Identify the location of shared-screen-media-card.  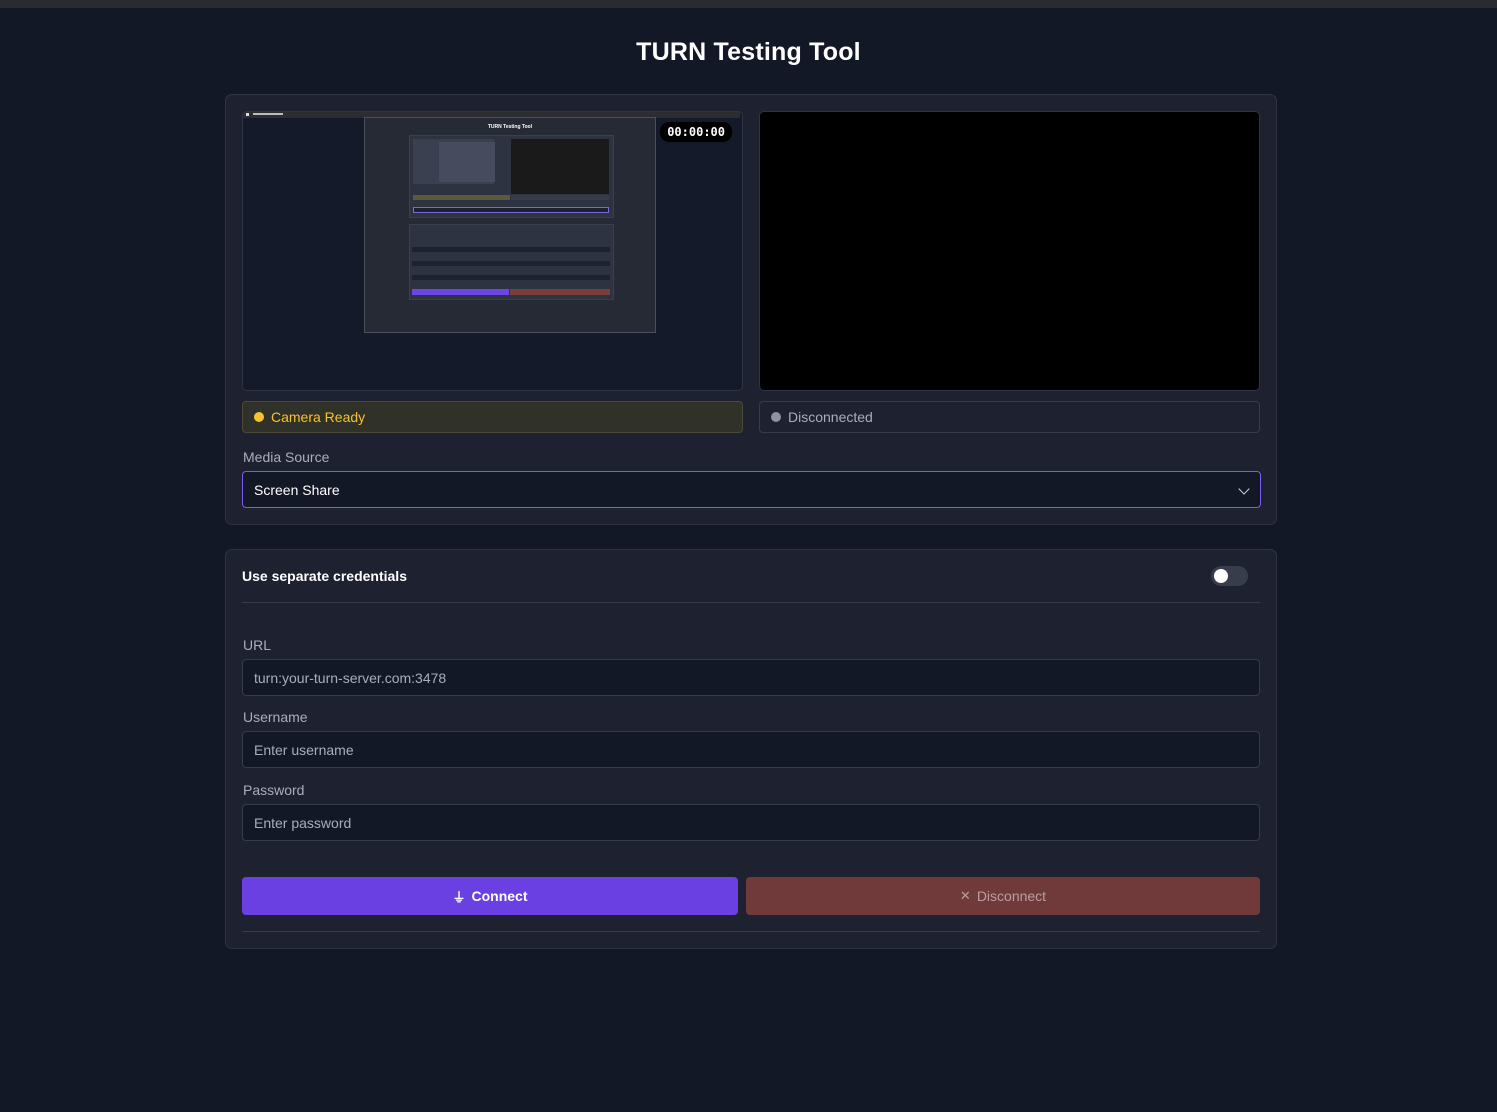
(511, 176).